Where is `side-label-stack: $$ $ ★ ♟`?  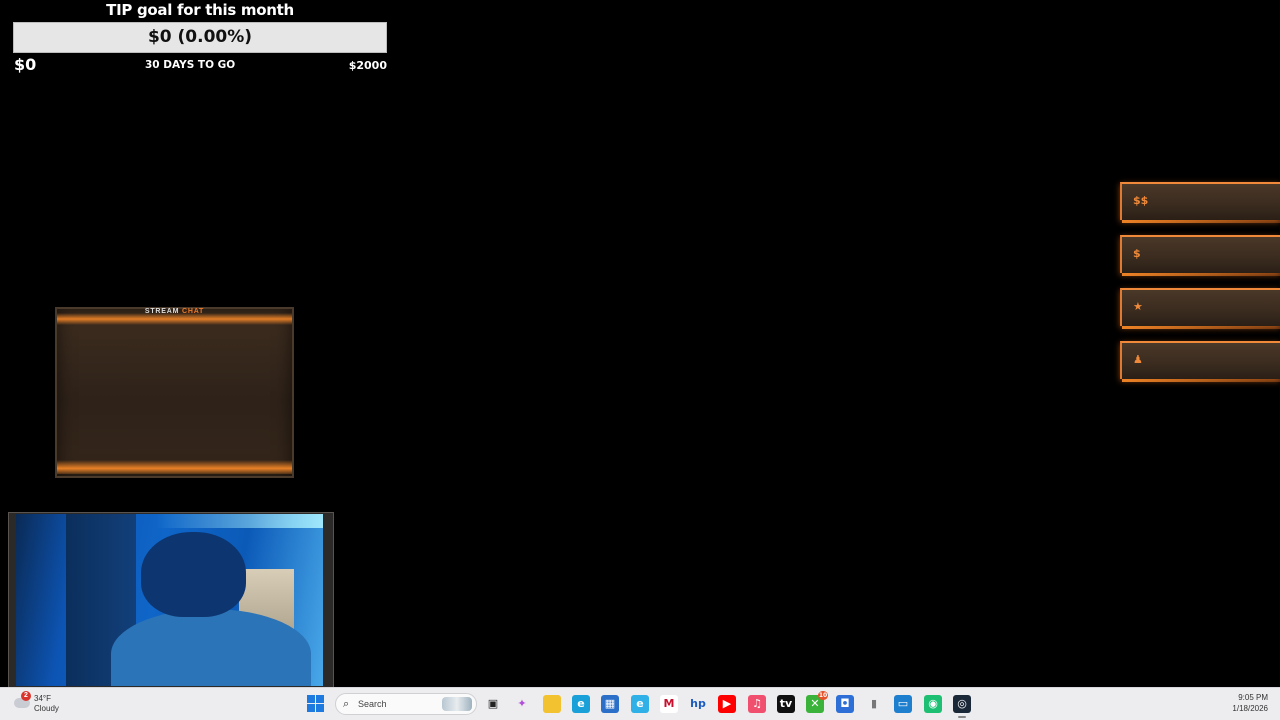 side-label-stack: $$ $ ★ ♟ is located at coordinates (1200, 288).